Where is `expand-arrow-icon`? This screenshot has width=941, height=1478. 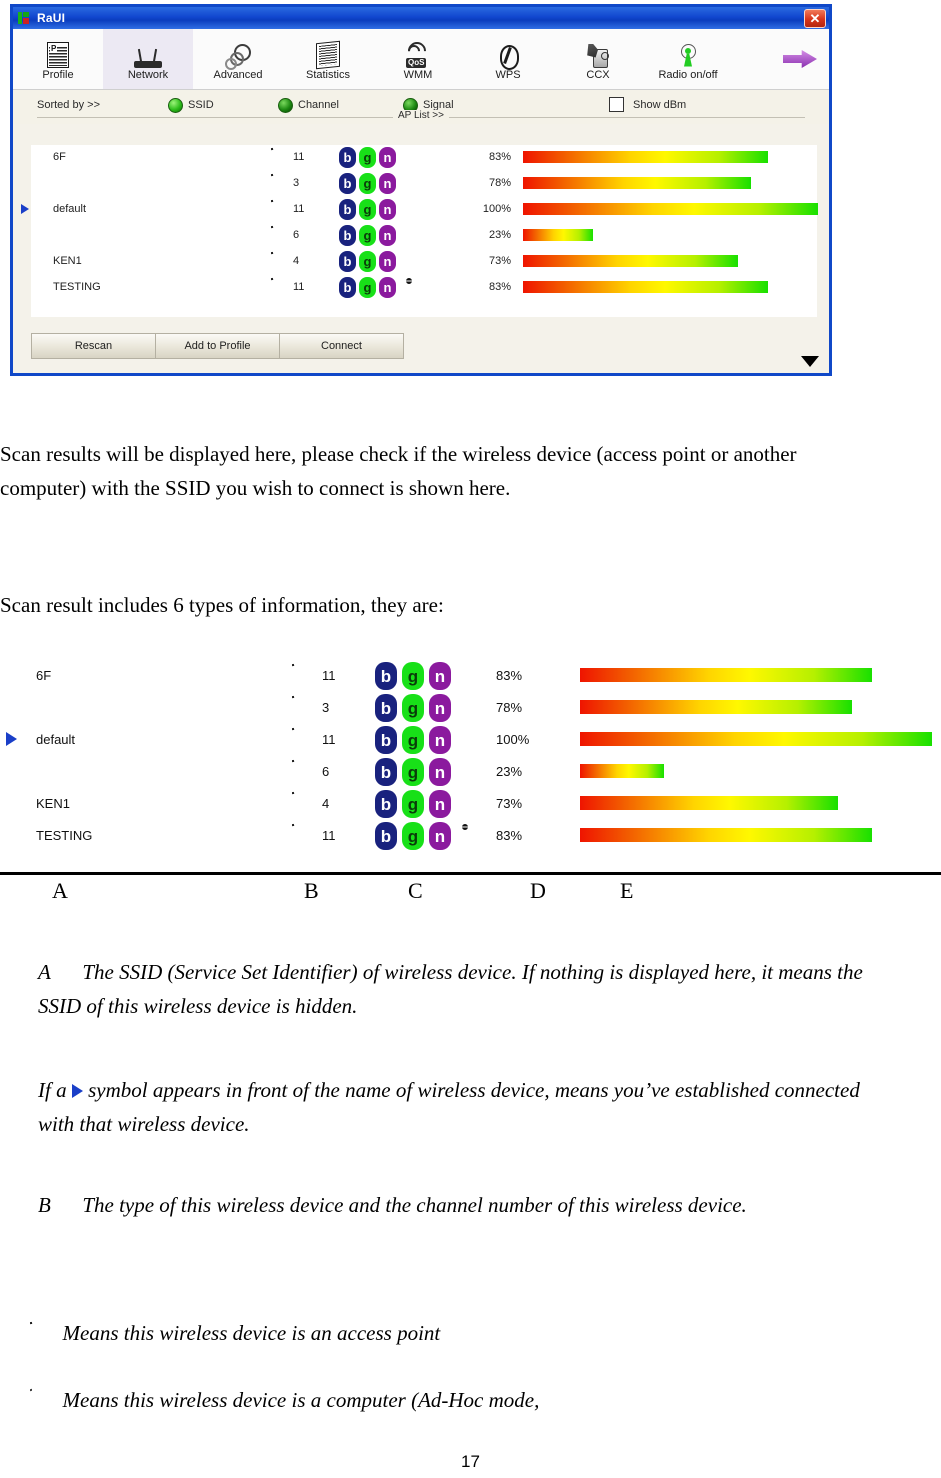 expand-arrow-icon is located at coordinates (803, 59).